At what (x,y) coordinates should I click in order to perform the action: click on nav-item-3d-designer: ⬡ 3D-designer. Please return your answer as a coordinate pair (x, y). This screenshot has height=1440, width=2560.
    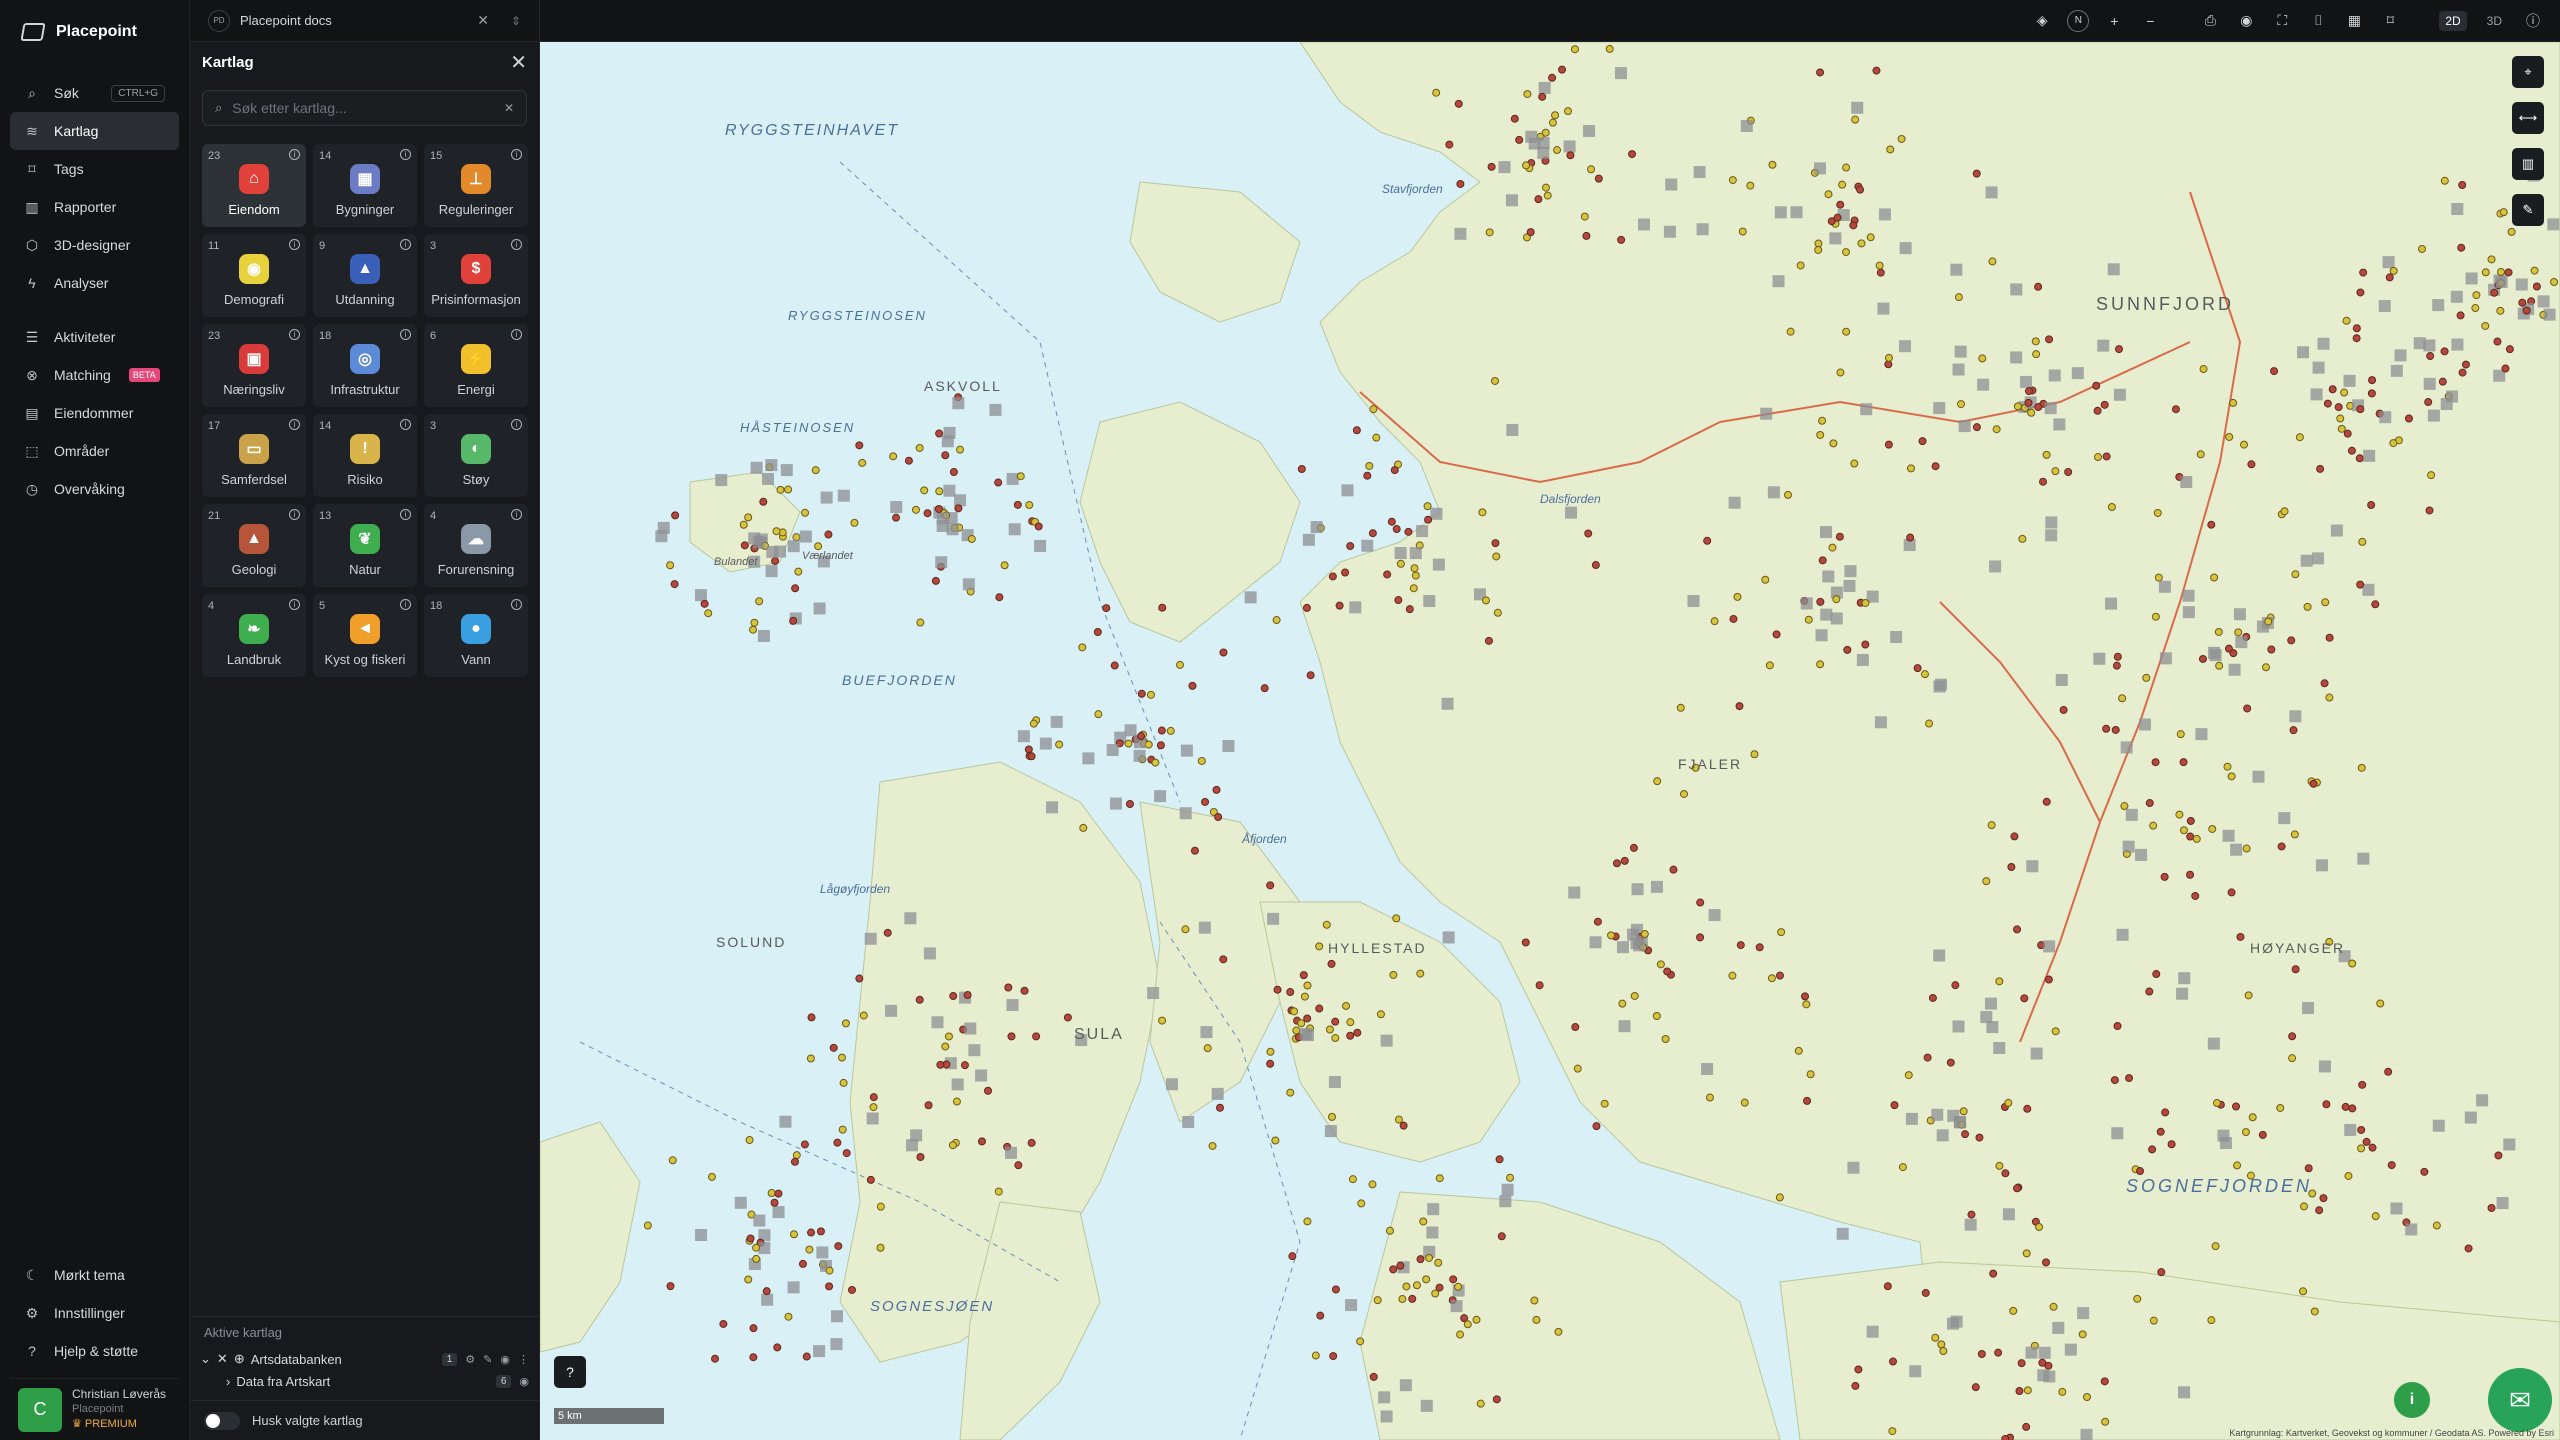
    Looking at the image, I should click on (94, 245).